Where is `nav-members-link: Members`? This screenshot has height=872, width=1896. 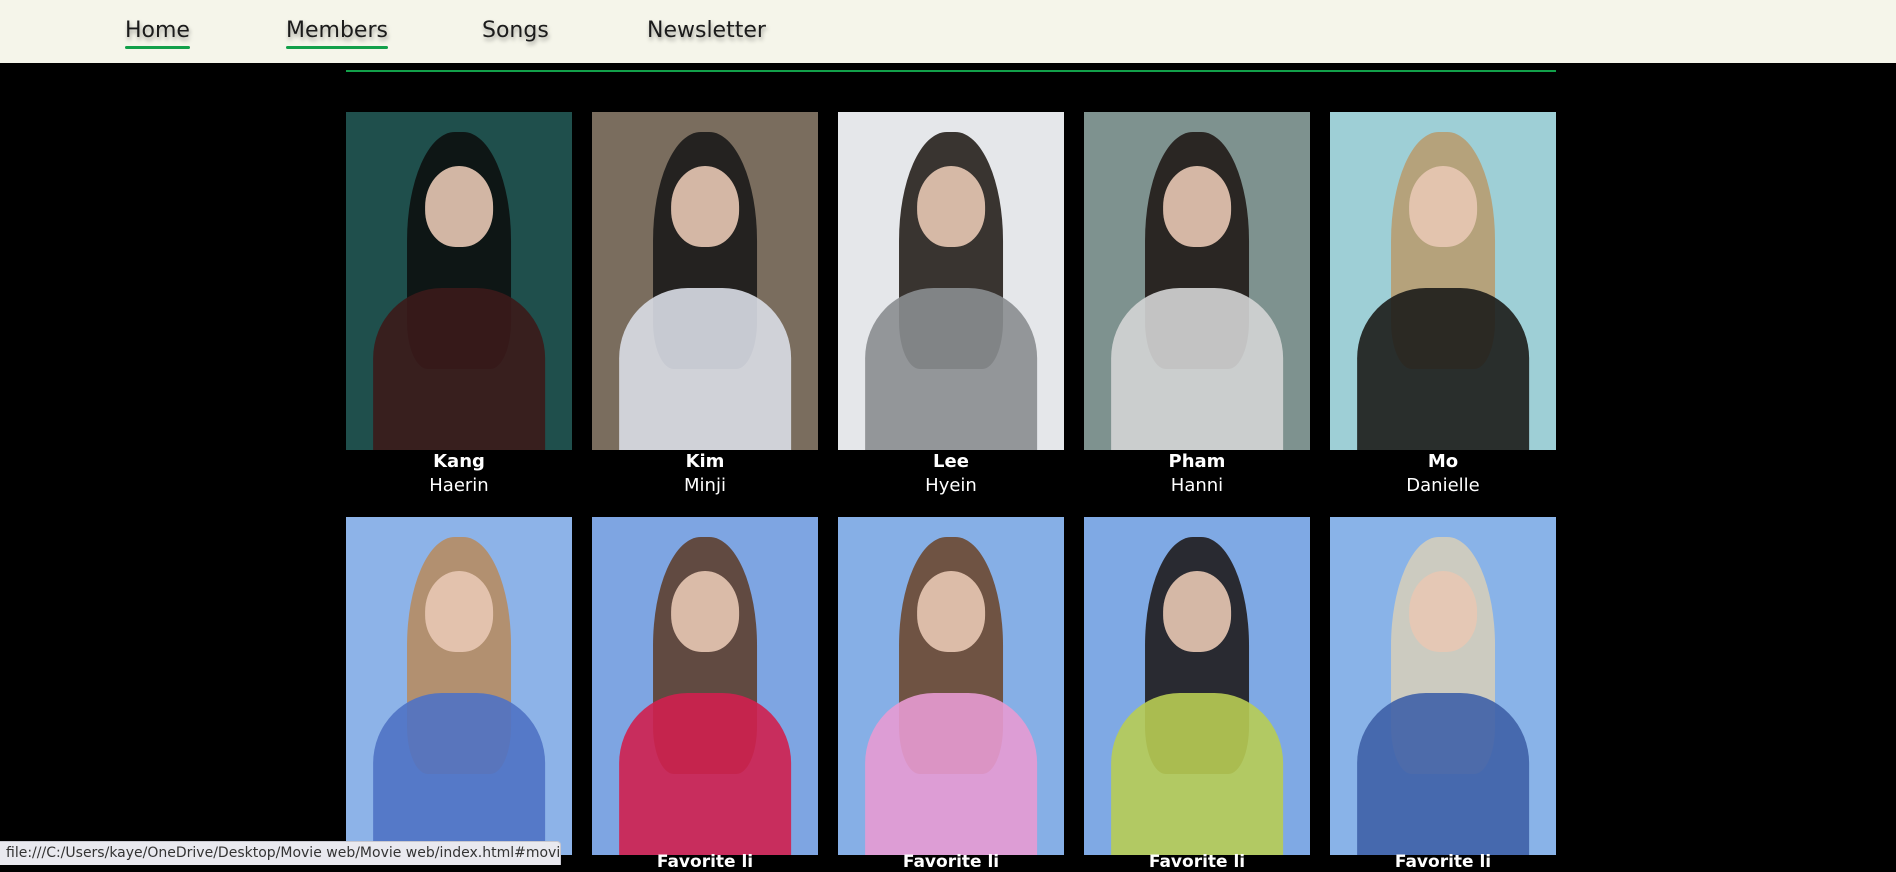
nav-members-link: Members is located at coordinates (337, 33).